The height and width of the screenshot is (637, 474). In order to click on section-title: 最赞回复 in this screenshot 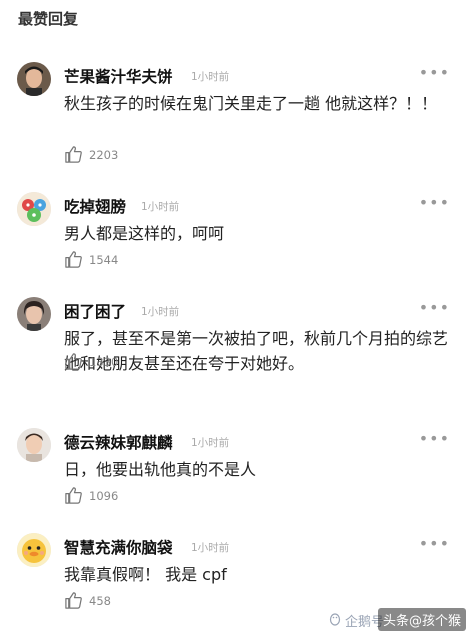, I will do `click(48, 19)`.